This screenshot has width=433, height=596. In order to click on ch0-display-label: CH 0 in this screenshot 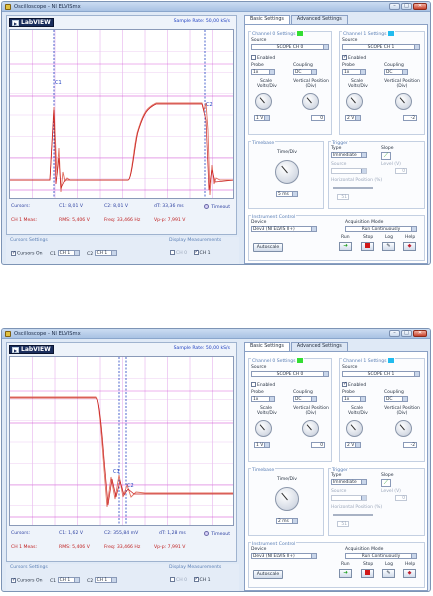, I will do `click(182, 580)`.